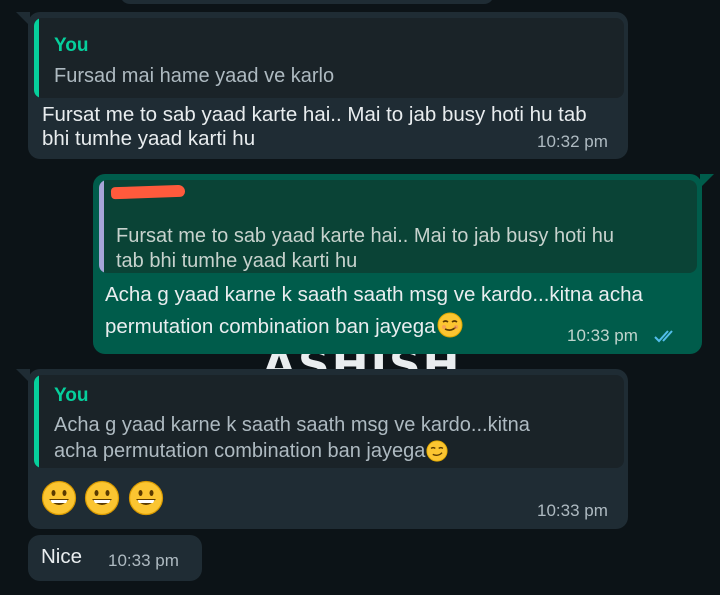 This screenshot has width=720, height=595. I want to click on message-text-line: bhi tumhe yaad karti hu, so click(149, 138).